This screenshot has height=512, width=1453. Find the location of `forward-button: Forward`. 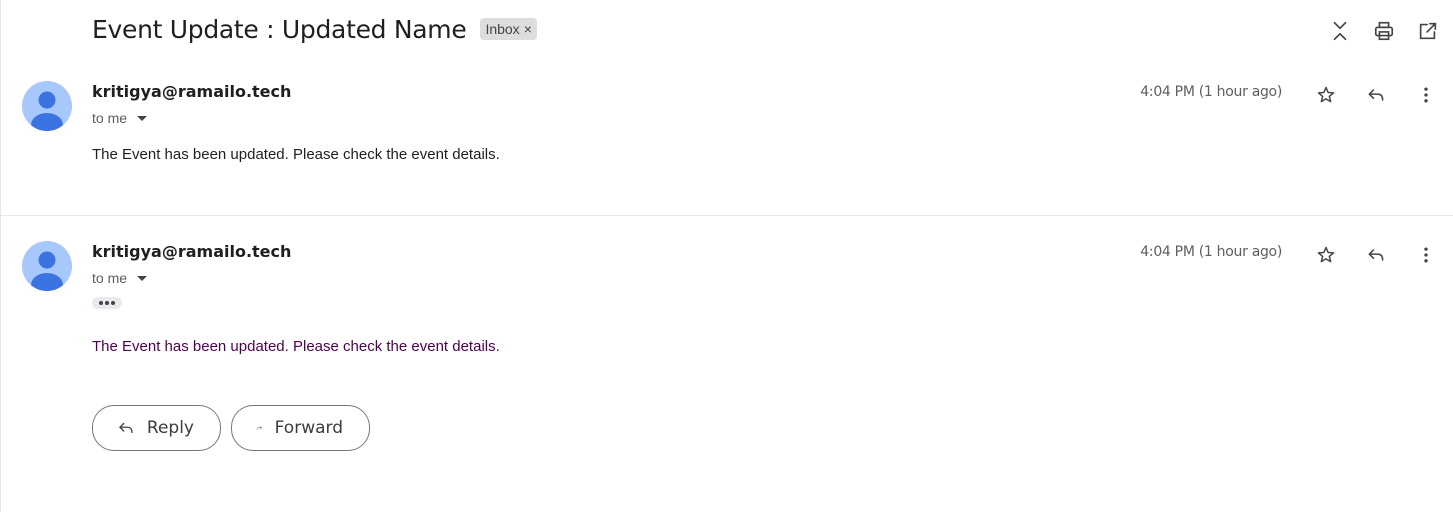

forward-button: Forward is located at coordinates (300, 428).